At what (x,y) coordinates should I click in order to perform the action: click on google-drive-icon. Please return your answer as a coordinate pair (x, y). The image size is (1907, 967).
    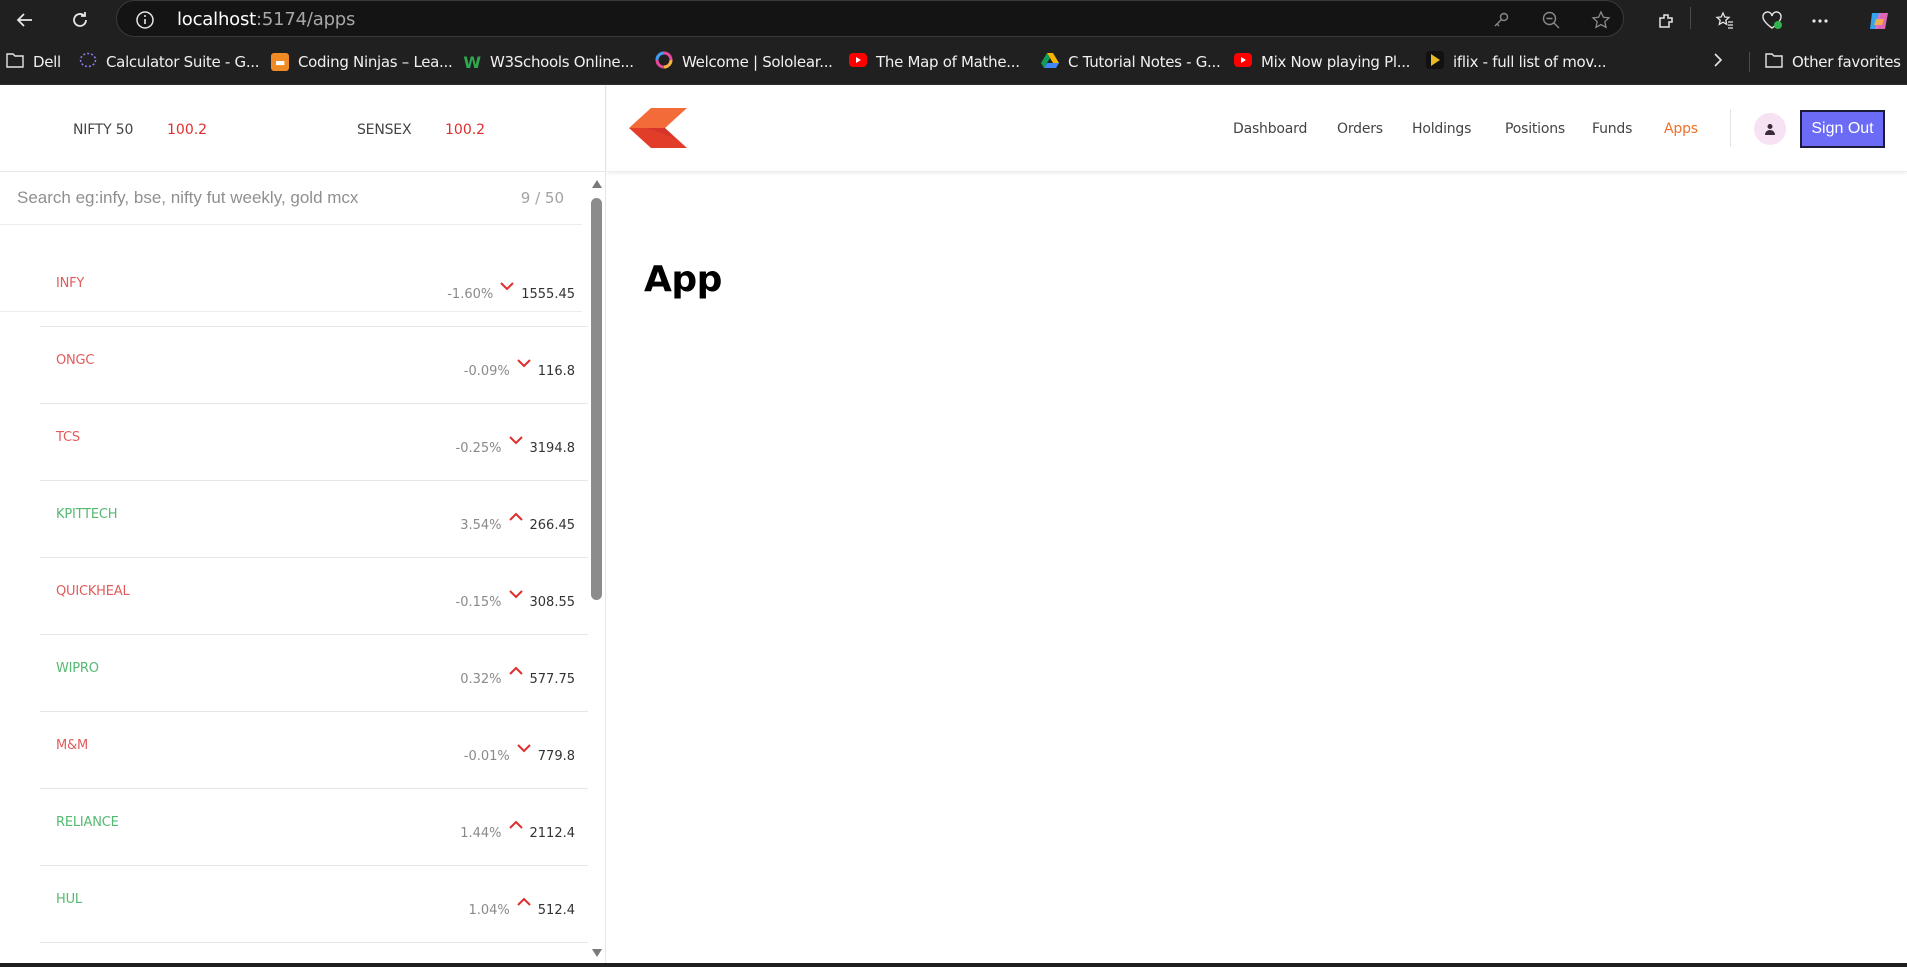
    Looking at the image, I should click on (1050, 62).